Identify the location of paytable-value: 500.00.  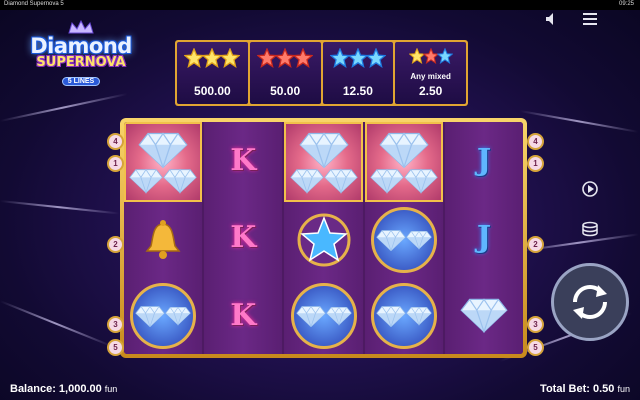
(212, 91).